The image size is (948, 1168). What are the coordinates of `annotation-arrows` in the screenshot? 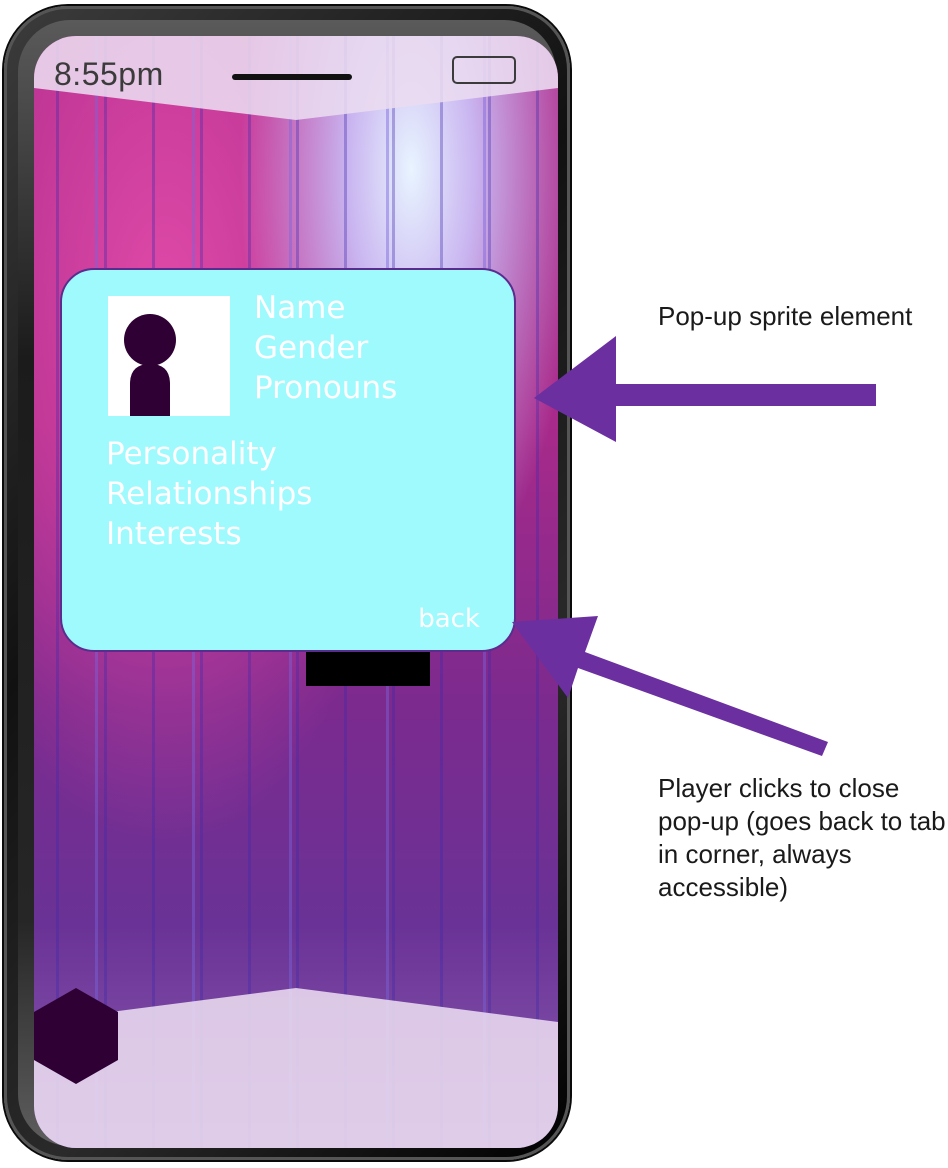 It's located at (694, 546).